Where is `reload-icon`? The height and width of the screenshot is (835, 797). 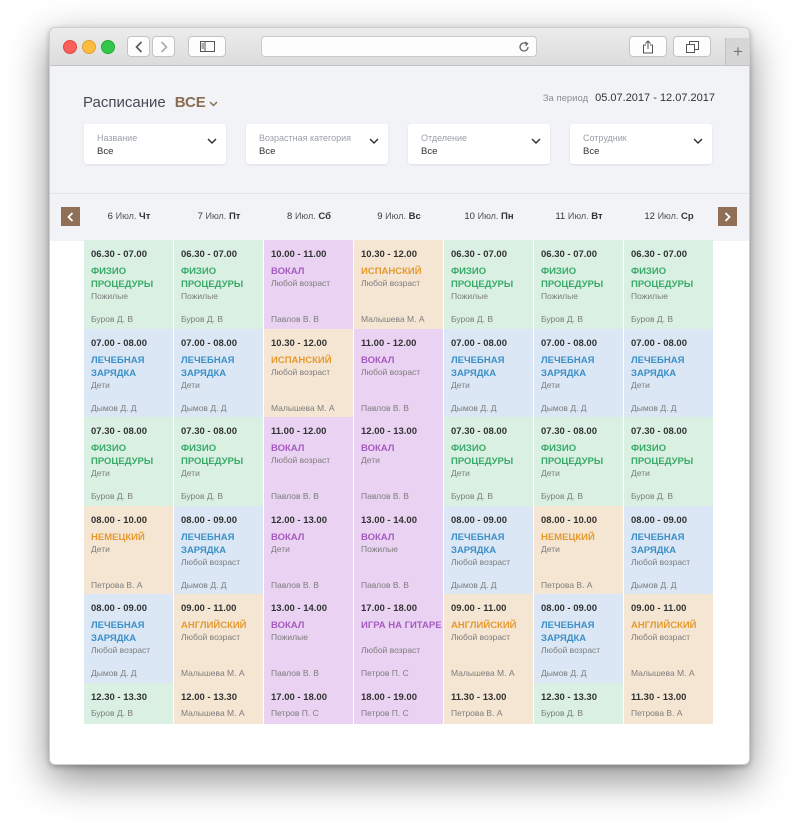
reload-icon is located at coordinates (524, 47).